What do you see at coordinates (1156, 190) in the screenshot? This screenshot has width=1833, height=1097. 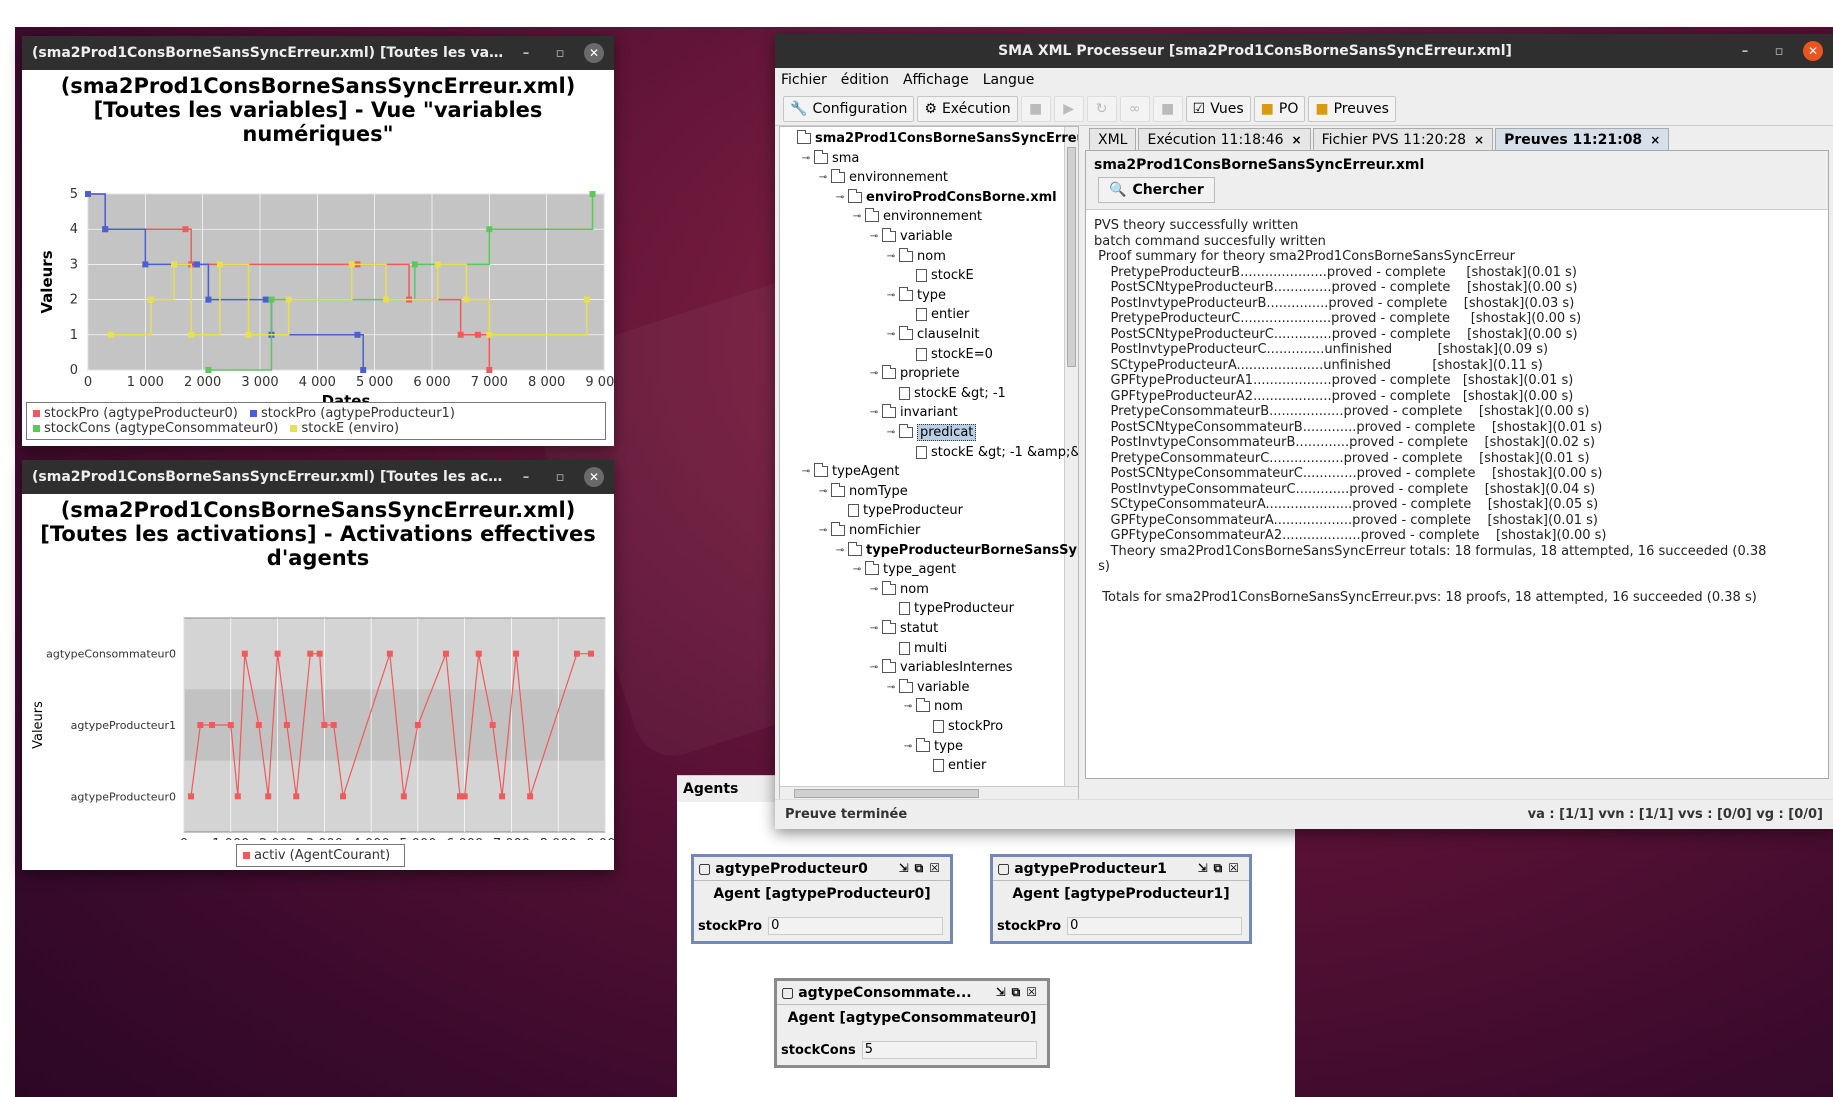 I see `search-button: 🔍 Chercher` at bounding box center [1156, 190].